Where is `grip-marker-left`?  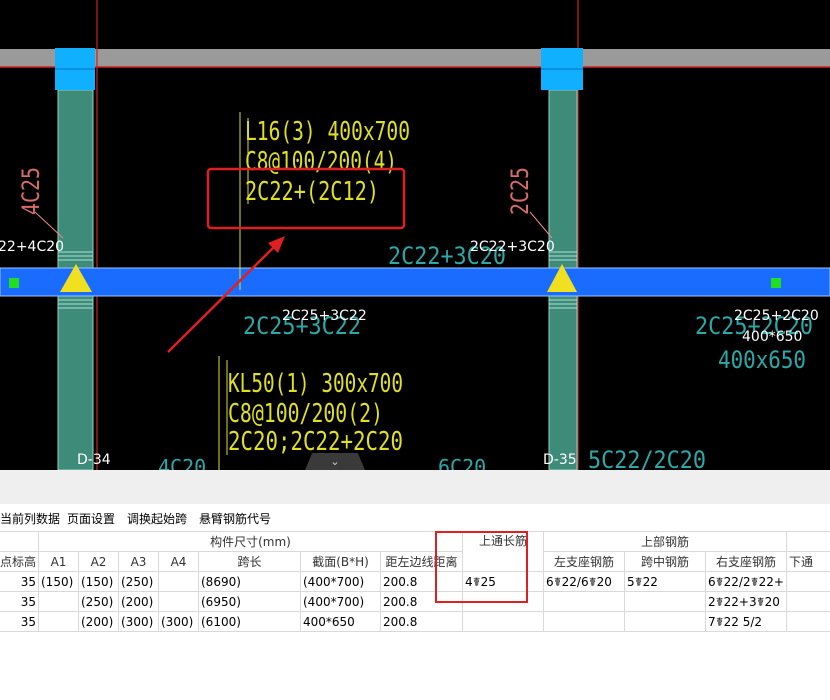
grip-marker-left is located at coordinates (14, 283).